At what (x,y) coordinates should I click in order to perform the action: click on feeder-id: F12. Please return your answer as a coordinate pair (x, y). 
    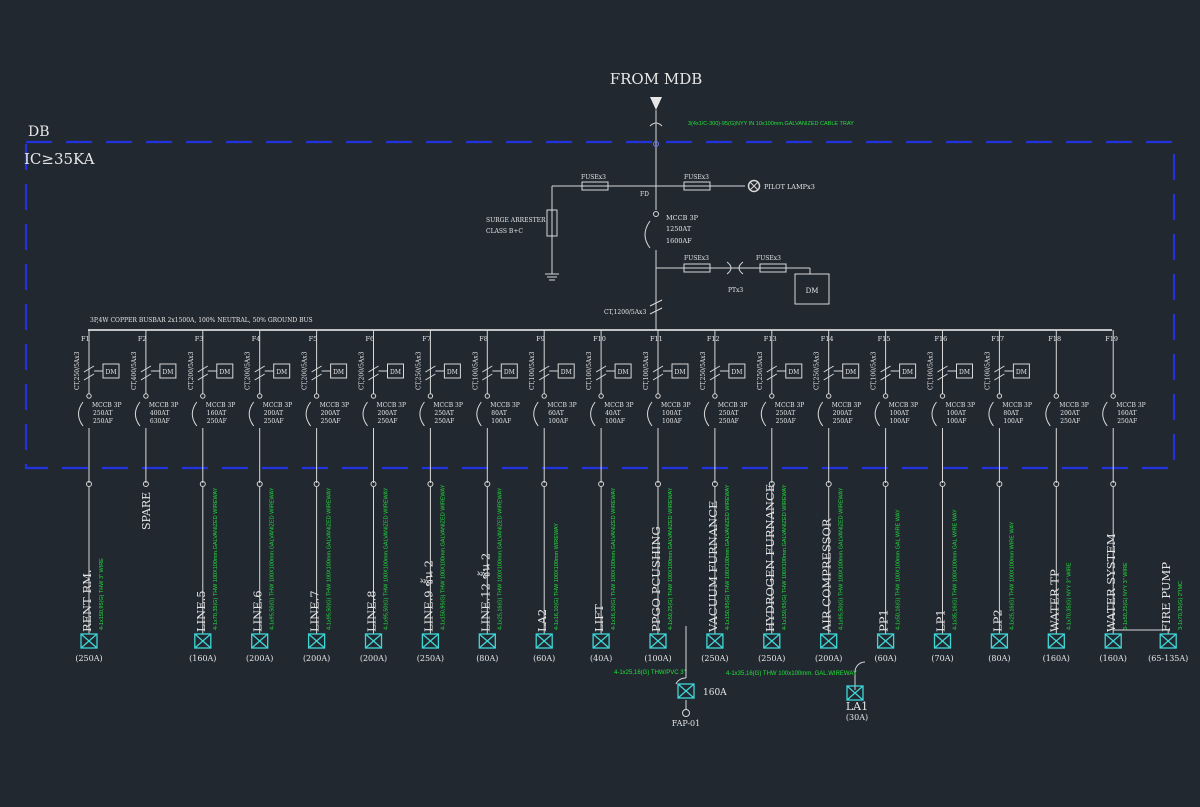
    Looking at the image, I should click on (713, 339).